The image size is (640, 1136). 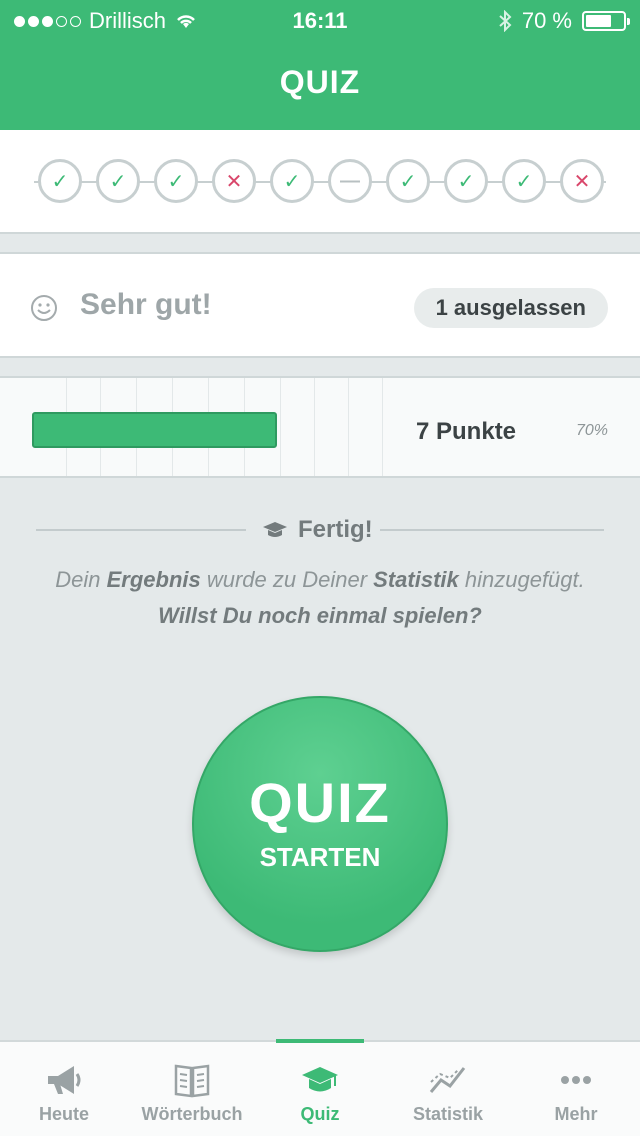 What do you see at coordinates (320, 305) in the screenshot?
I see `result-row: Sehr gut! 1 ausgelassen` at bounding box center [320, 305].